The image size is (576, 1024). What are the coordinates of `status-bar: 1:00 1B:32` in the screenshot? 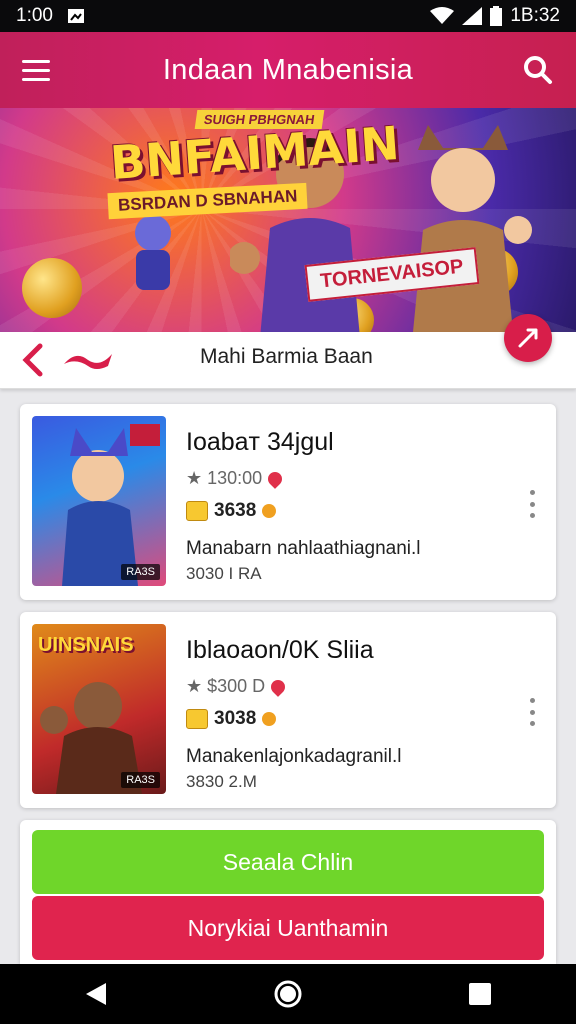 It's located at (288, 16).